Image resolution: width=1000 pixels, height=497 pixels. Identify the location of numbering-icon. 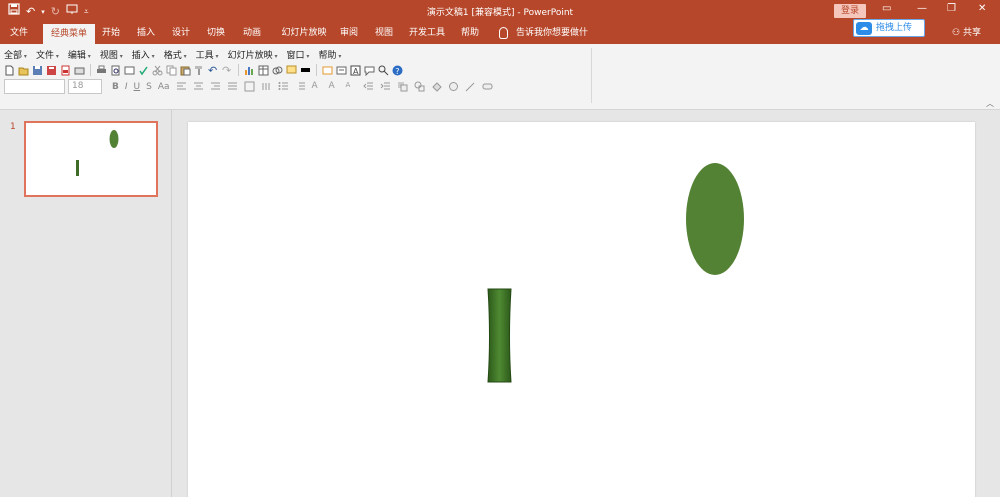
(300, 86).